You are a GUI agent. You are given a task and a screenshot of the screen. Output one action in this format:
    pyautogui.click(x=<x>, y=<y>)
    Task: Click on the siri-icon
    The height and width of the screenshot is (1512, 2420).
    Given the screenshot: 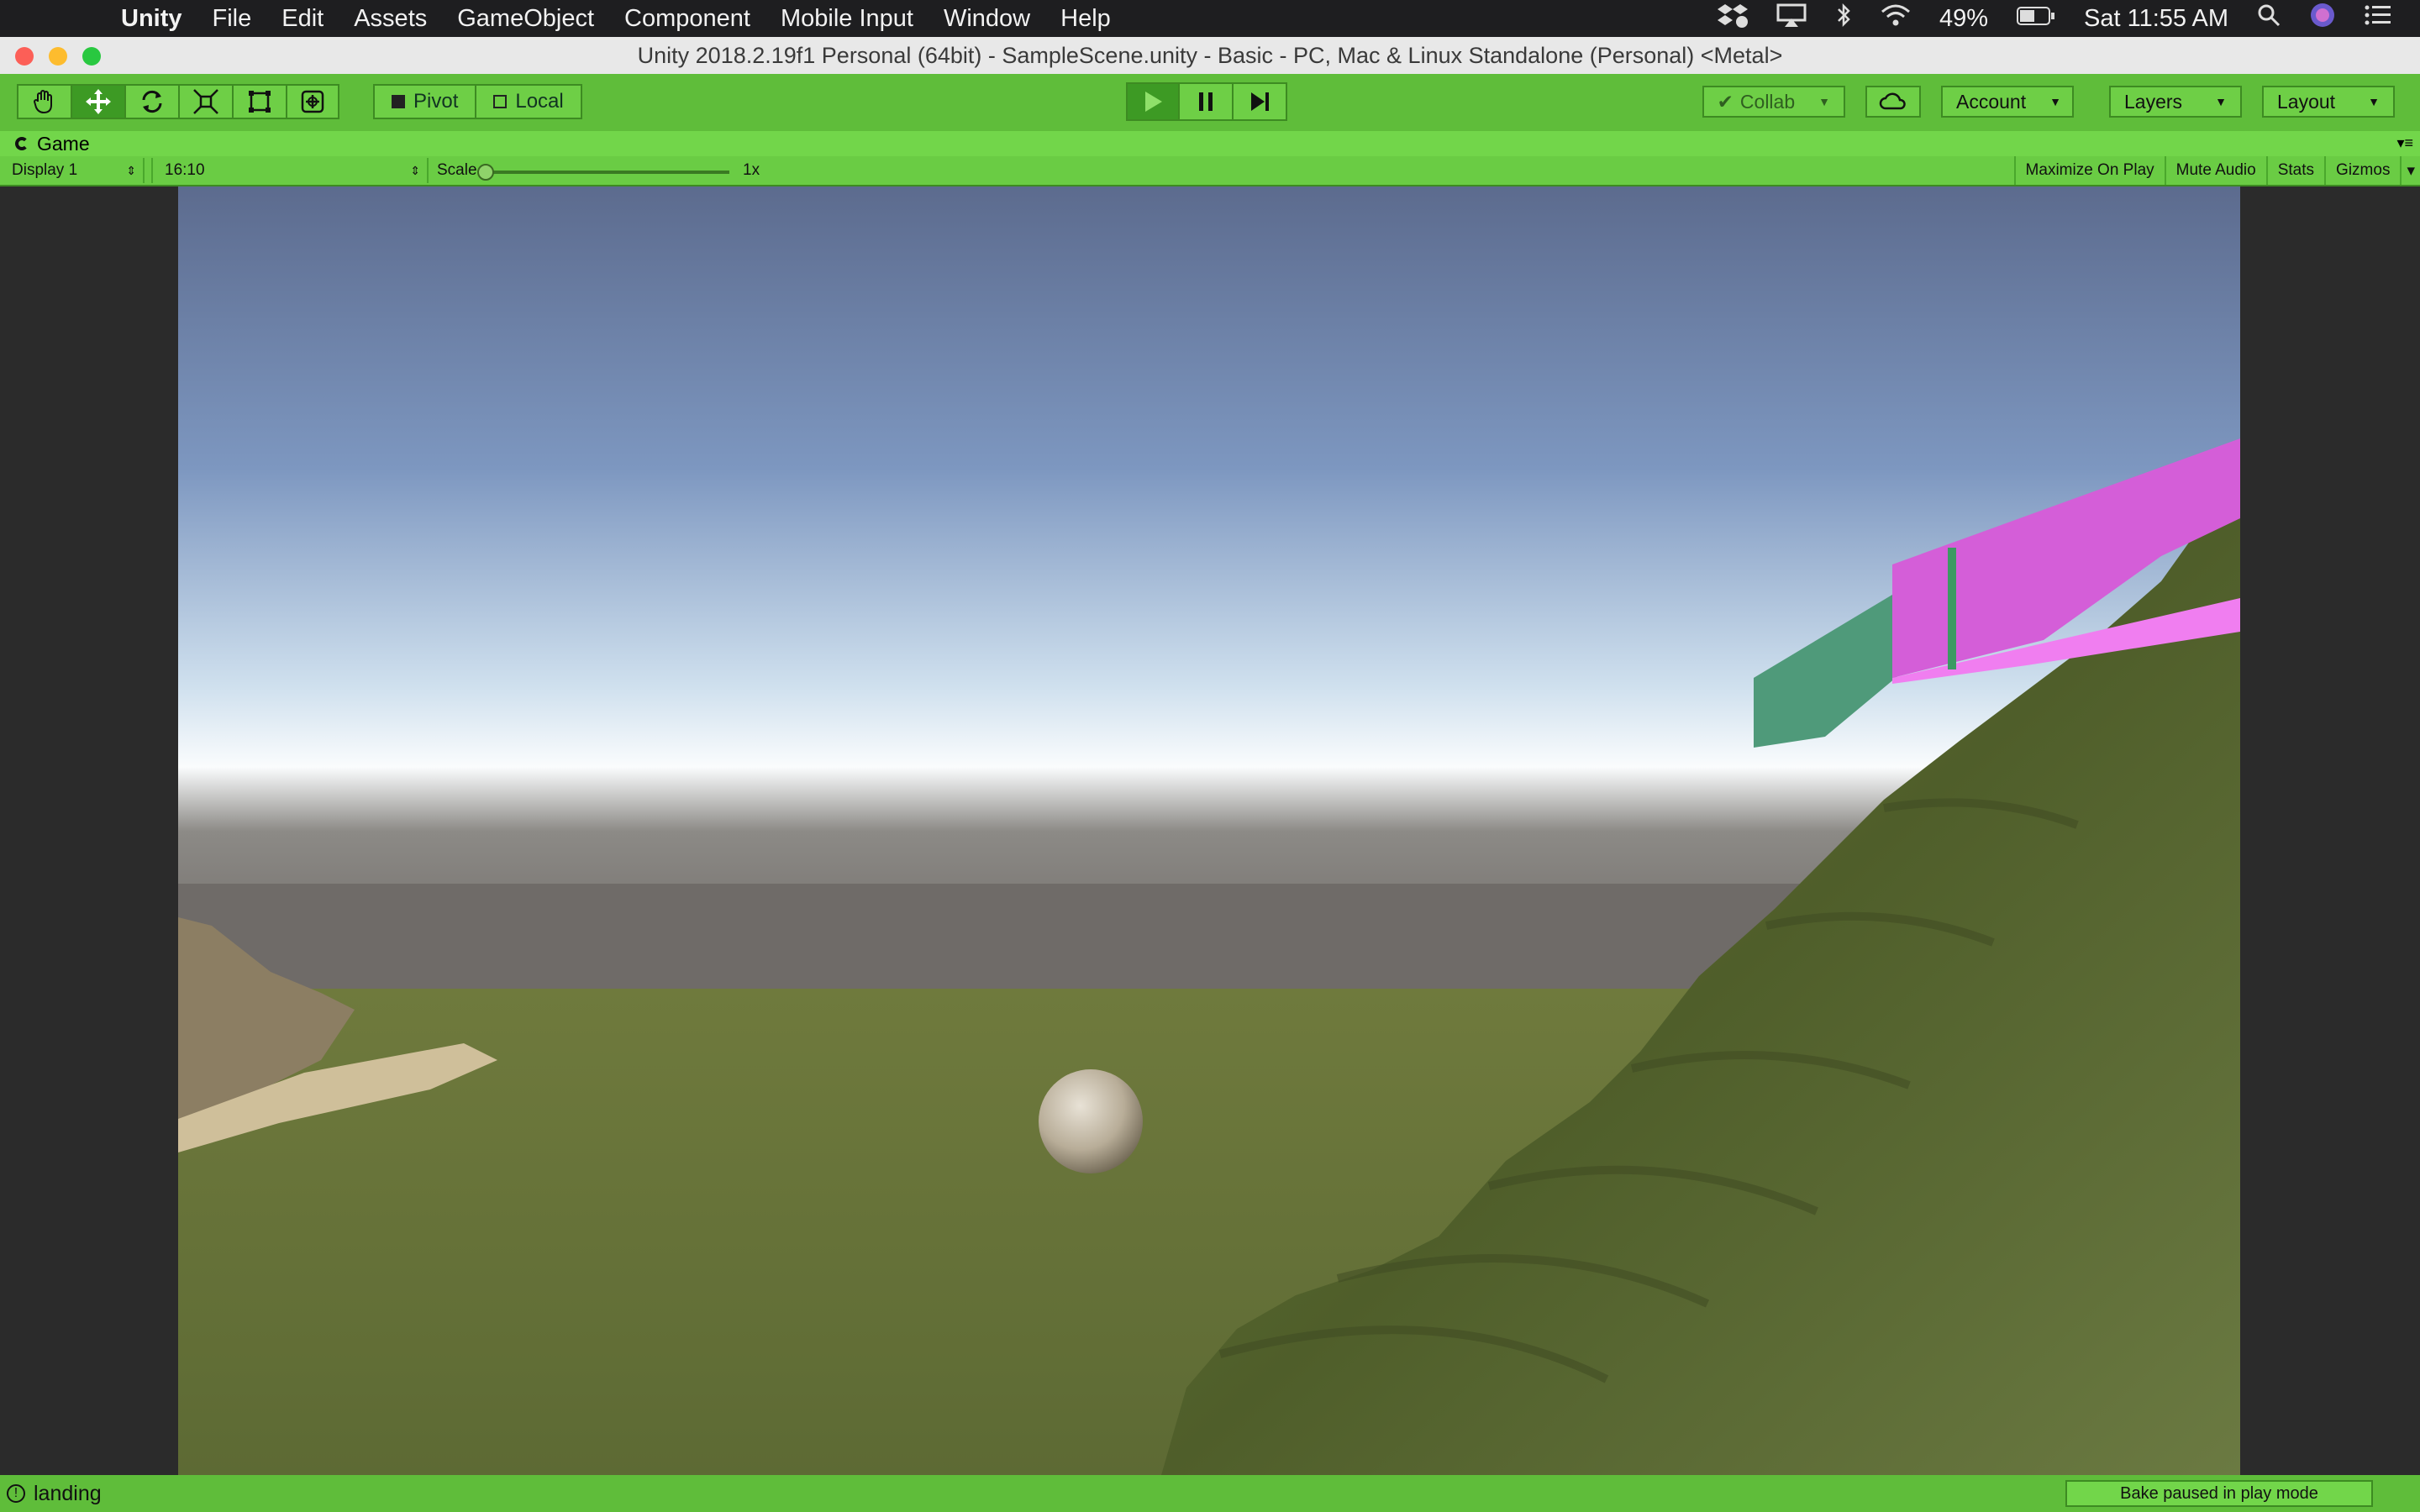 What is the action you would take?
    pyautogui.click(x=2323, y=18)
    